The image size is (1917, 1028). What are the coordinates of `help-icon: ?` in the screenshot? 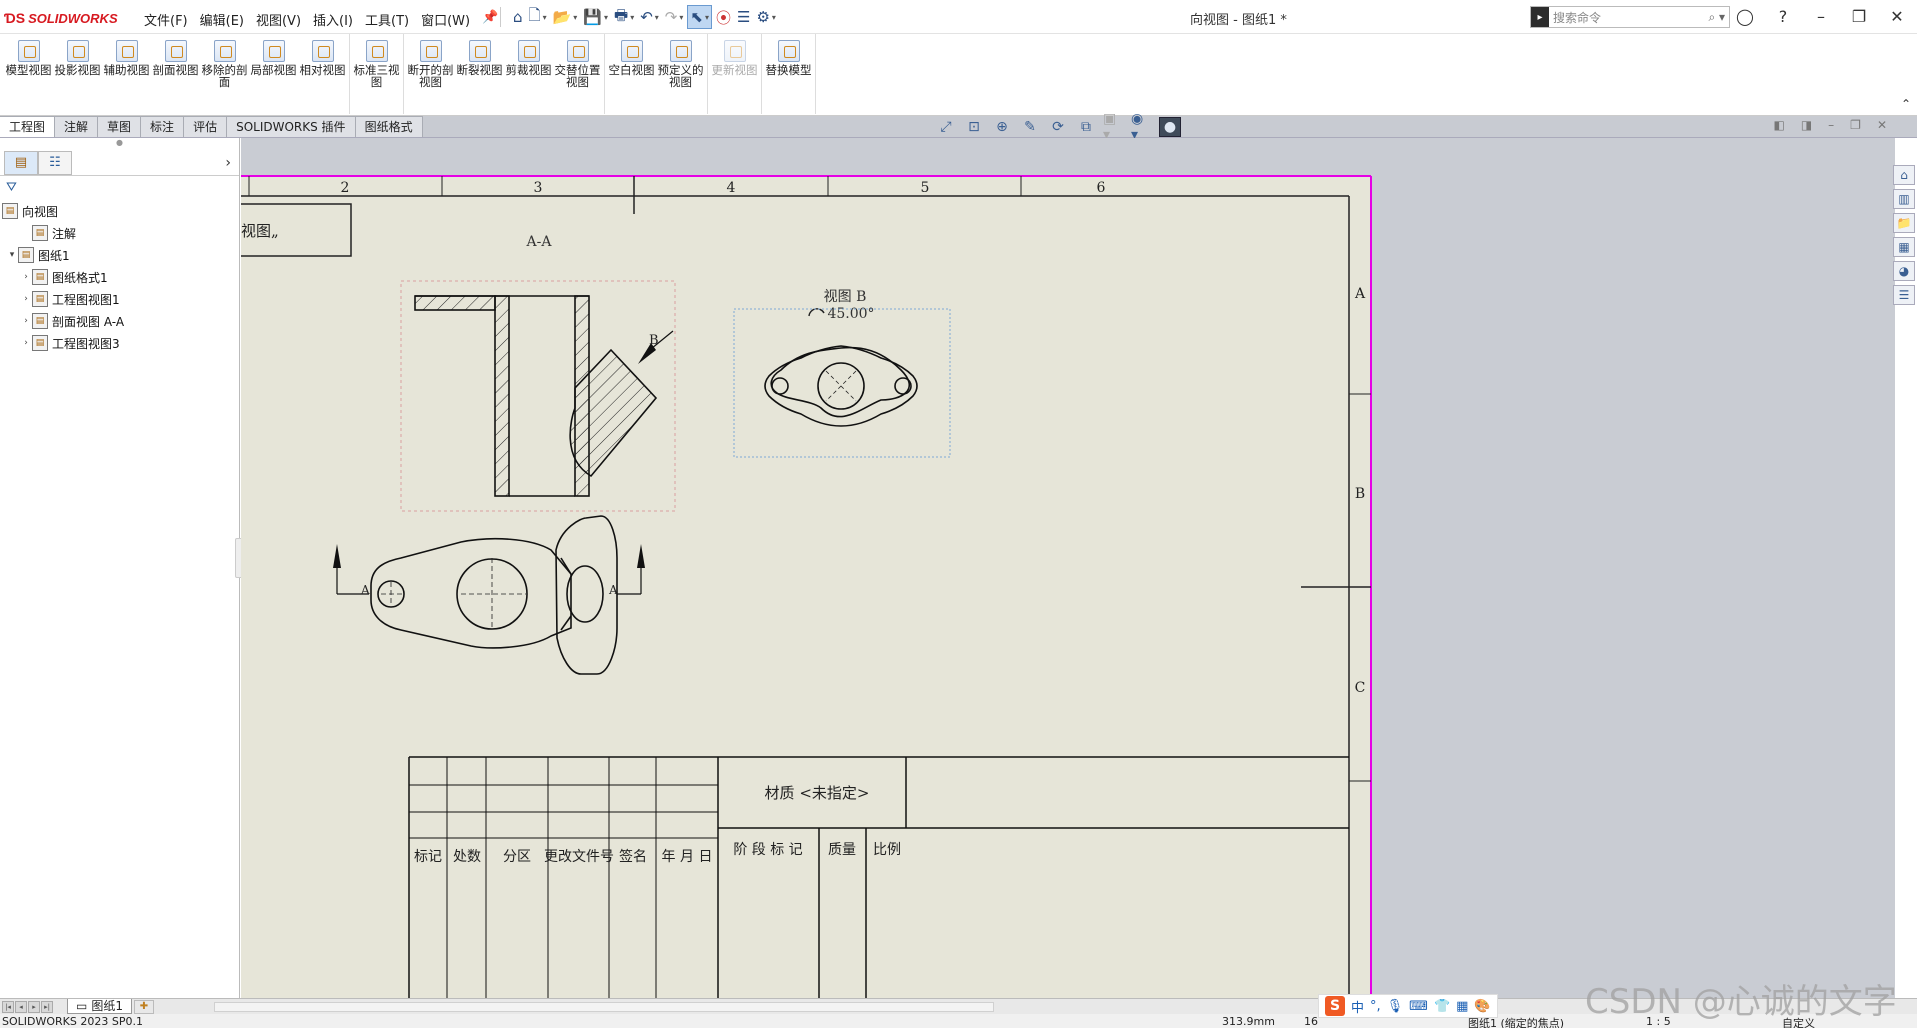 It's located at (1783, 16).